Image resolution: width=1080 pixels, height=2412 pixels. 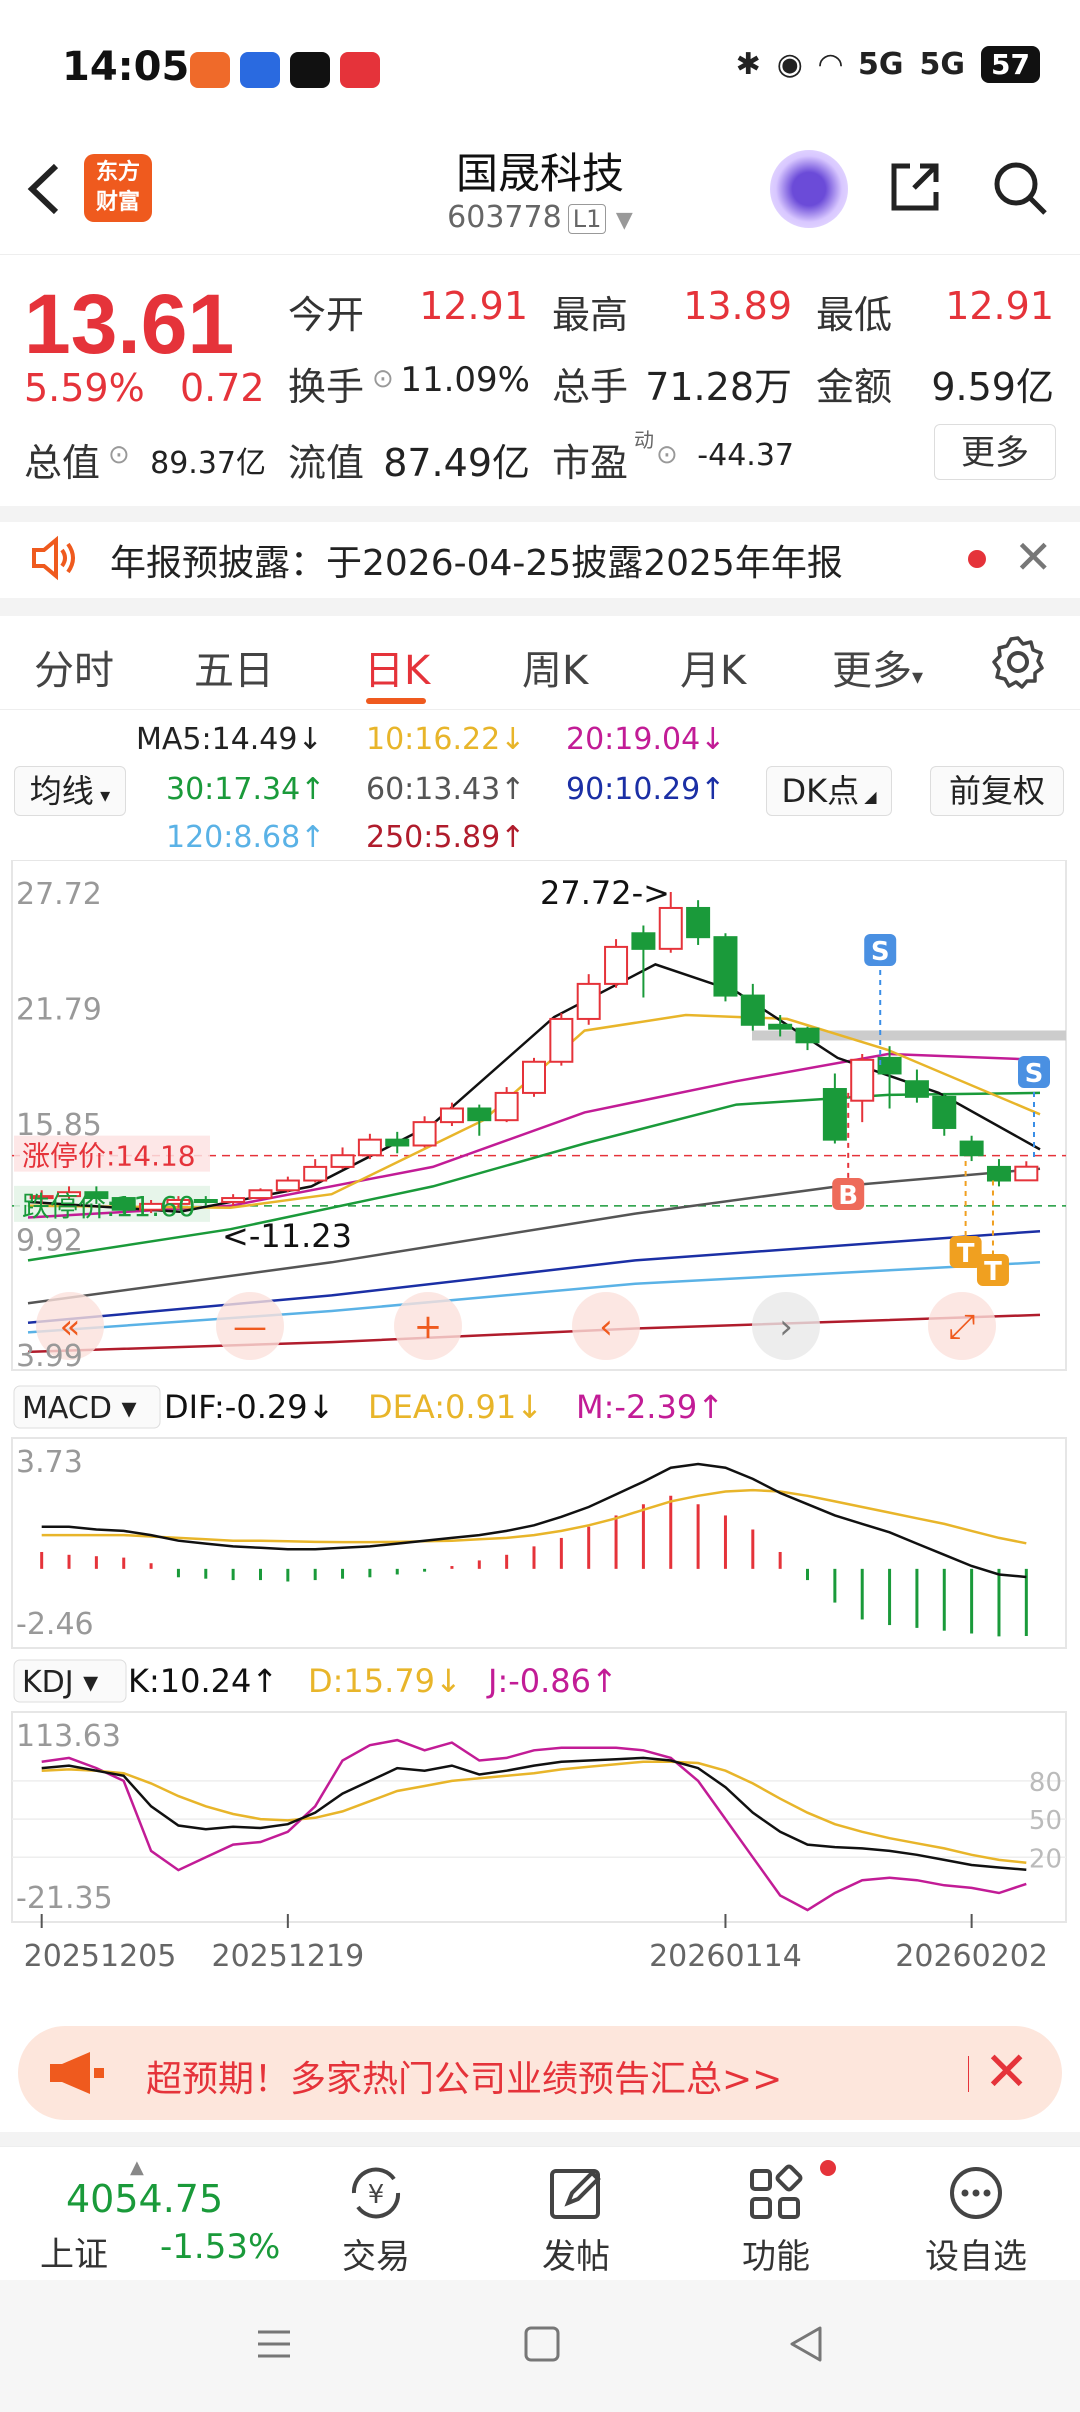 What do you see at coordinates (605, 893) in the screenshot?
I see `max-price-marker: 27.72->` at bounding box center [605, 893].